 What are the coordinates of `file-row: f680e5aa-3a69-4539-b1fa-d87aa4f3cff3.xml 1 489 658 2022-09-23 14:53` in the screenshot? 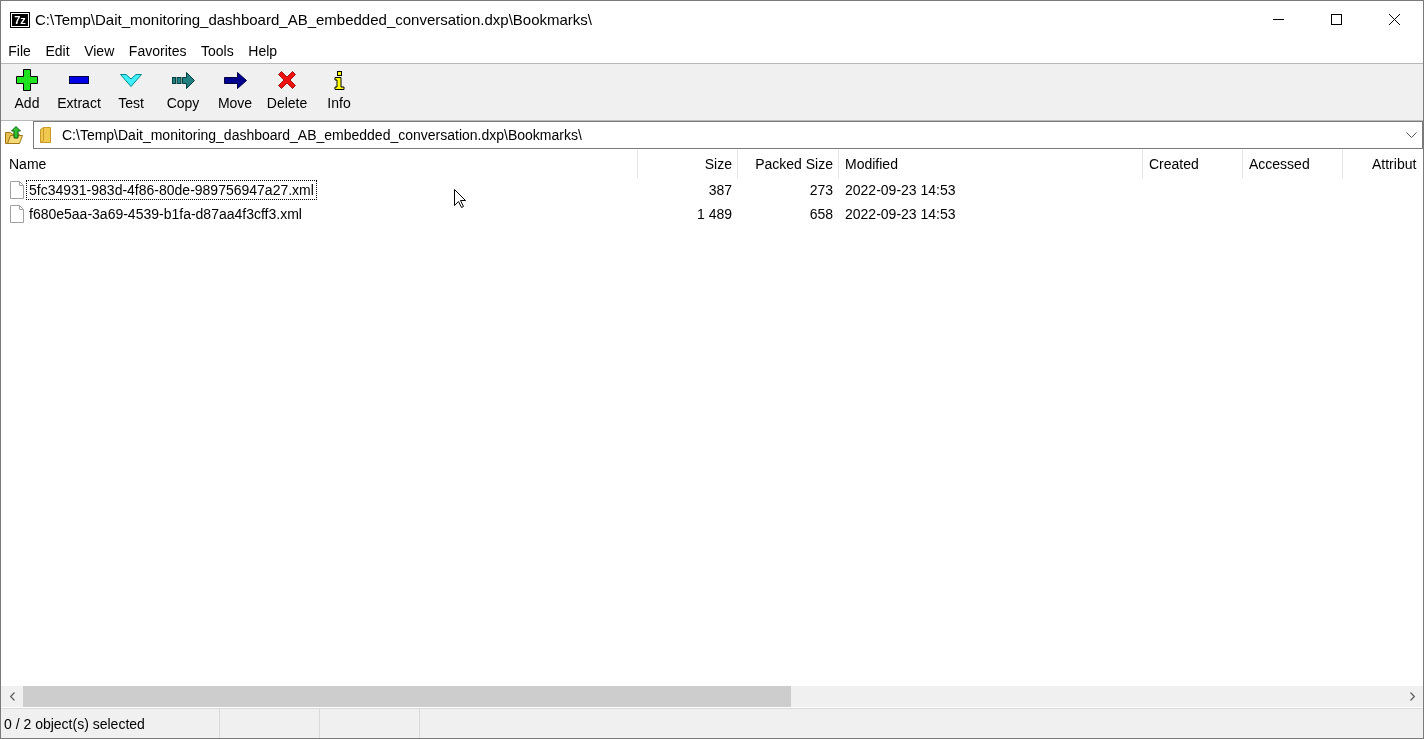 It's located at (712, 214).